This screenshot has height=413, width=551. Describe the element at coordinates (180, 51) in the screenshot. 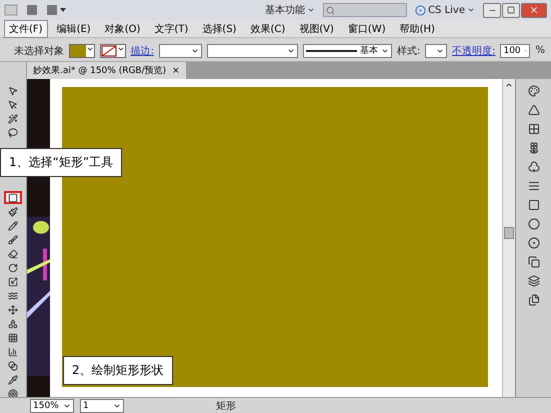

I see `stroke-weight-field` at that location.